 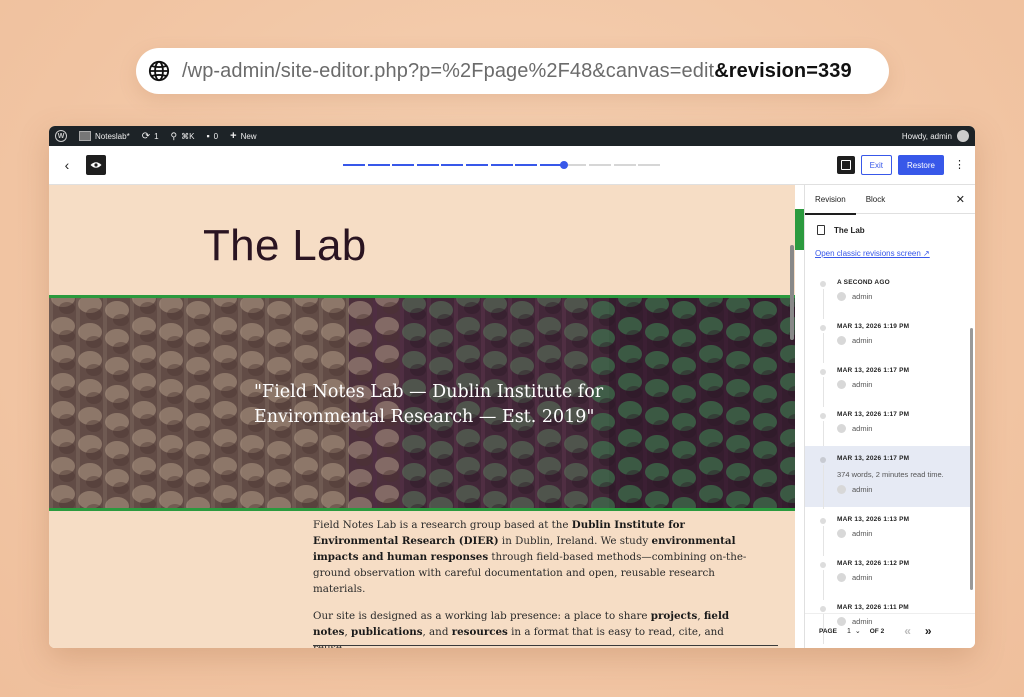 What do you see at coordinates (792, 292) in the screenshot?
I see `canvas-scrollbar` at bounding box center [792, 292].